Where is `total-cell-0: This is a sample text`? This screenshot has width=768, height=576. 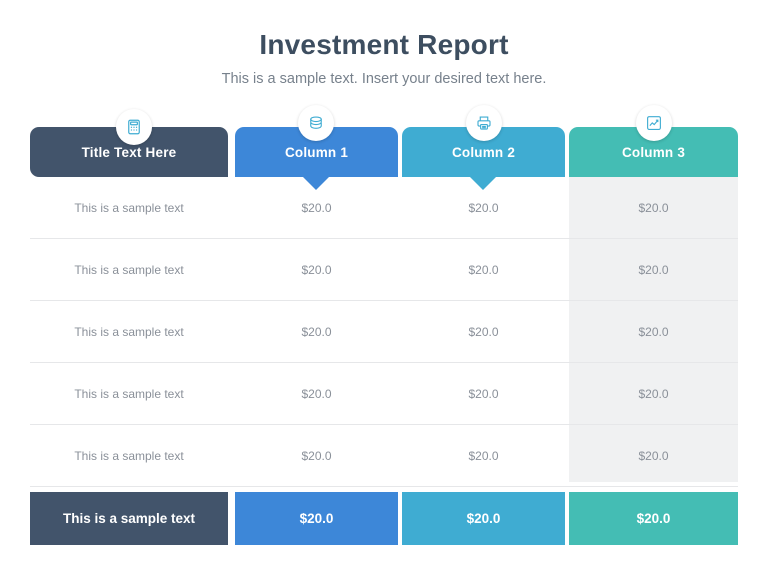
total-cell-0: This is a sample text is located at coordinates (129, 518).